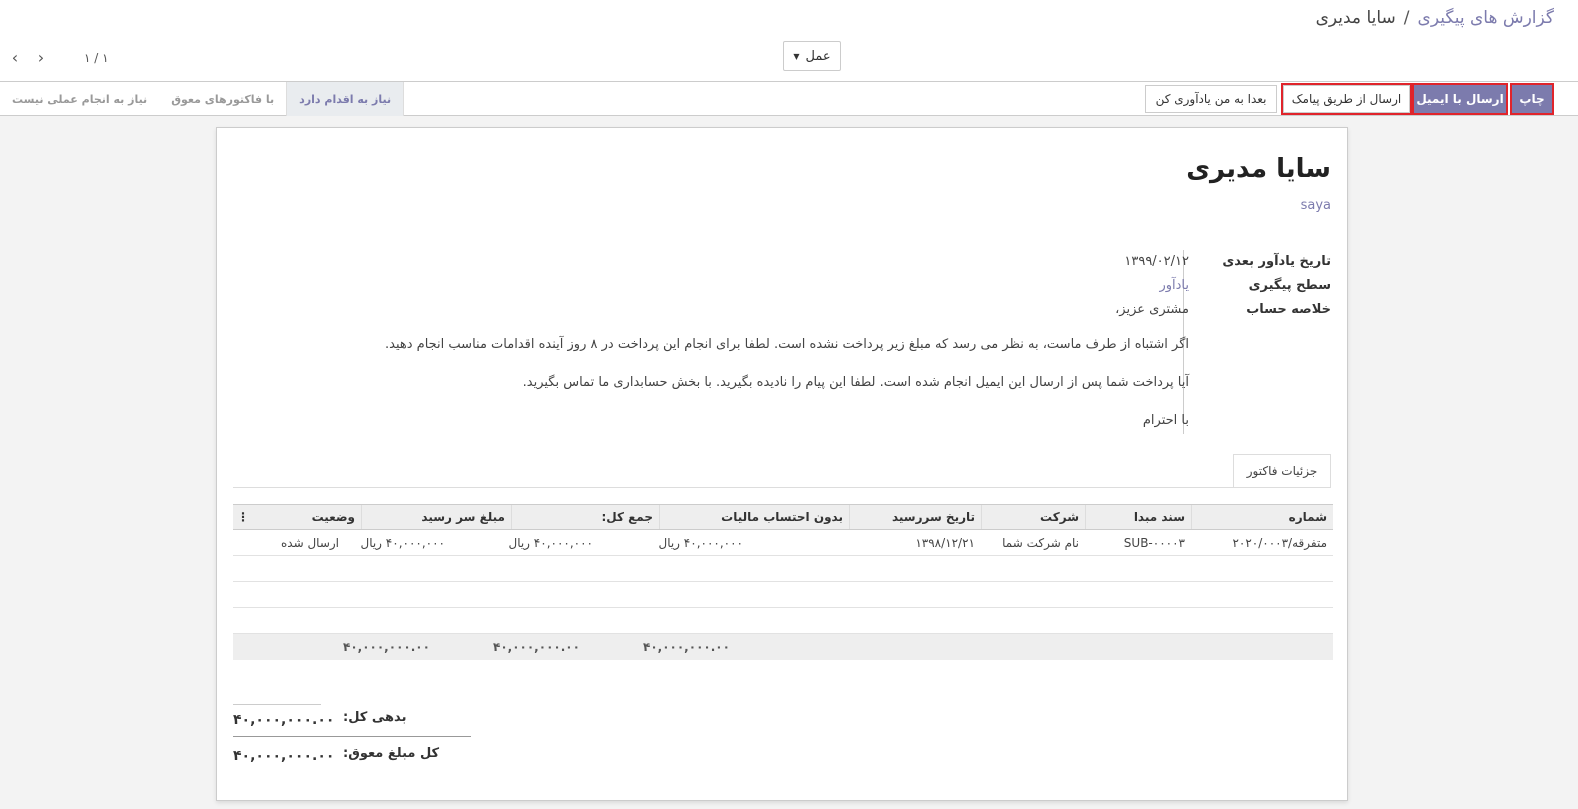  I want to click on followup-level-link: یادآور, so click(787, 286).